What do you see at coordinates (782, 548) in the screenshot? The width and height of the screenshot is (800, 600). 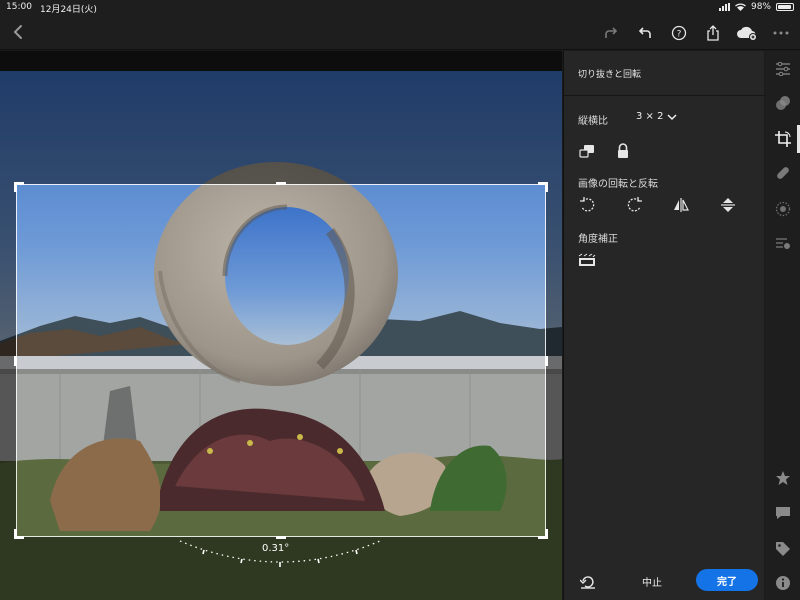 I see `tag-icon` at bounding box center [782, 548].